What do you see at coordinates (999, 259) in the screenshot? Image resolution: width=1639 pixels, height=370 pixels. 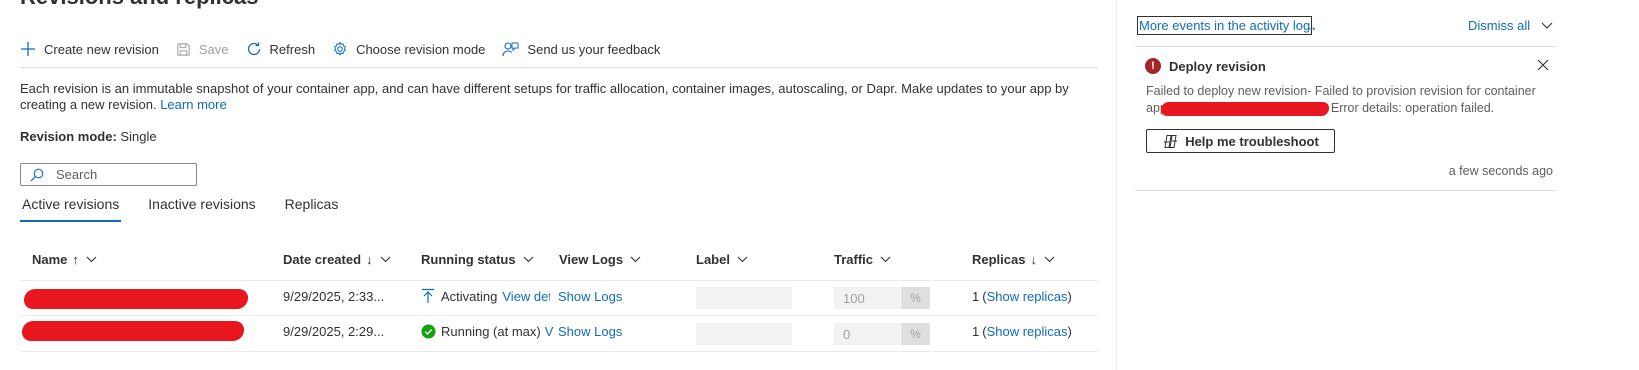 I see `column-header-replicas-label: Replicas` at bounding box center [999, 259].